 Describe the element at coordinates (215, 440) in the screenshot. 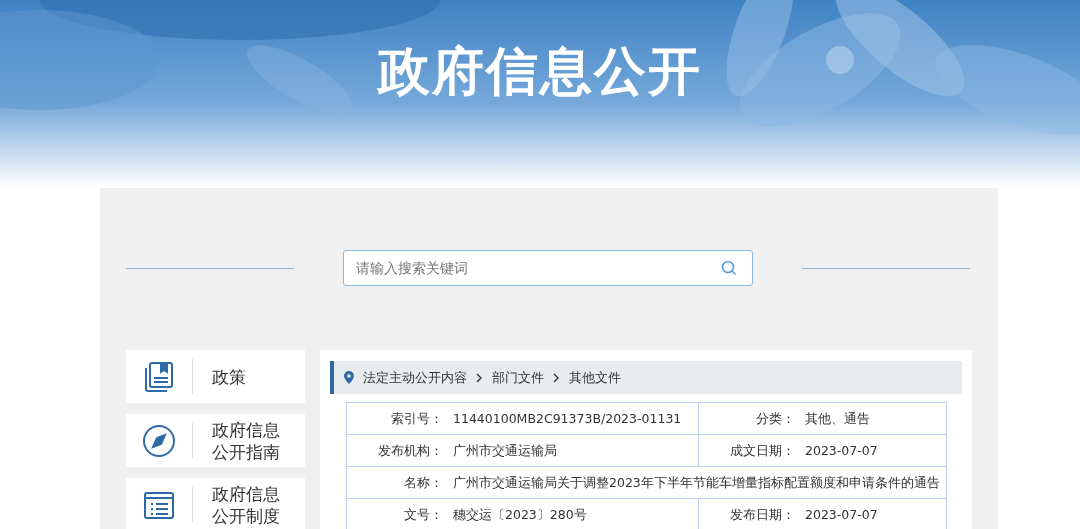

I see `sidebar-item: 政府信息公开指南` at that location.